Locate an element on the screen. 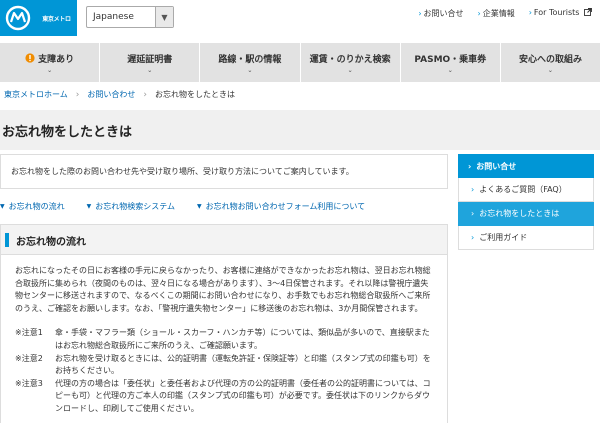 The height and width of the screenshot is (423, 600). nav-item-pasmo: PASMO・乗車券 ⌄ is located at coordinates (451, 62).